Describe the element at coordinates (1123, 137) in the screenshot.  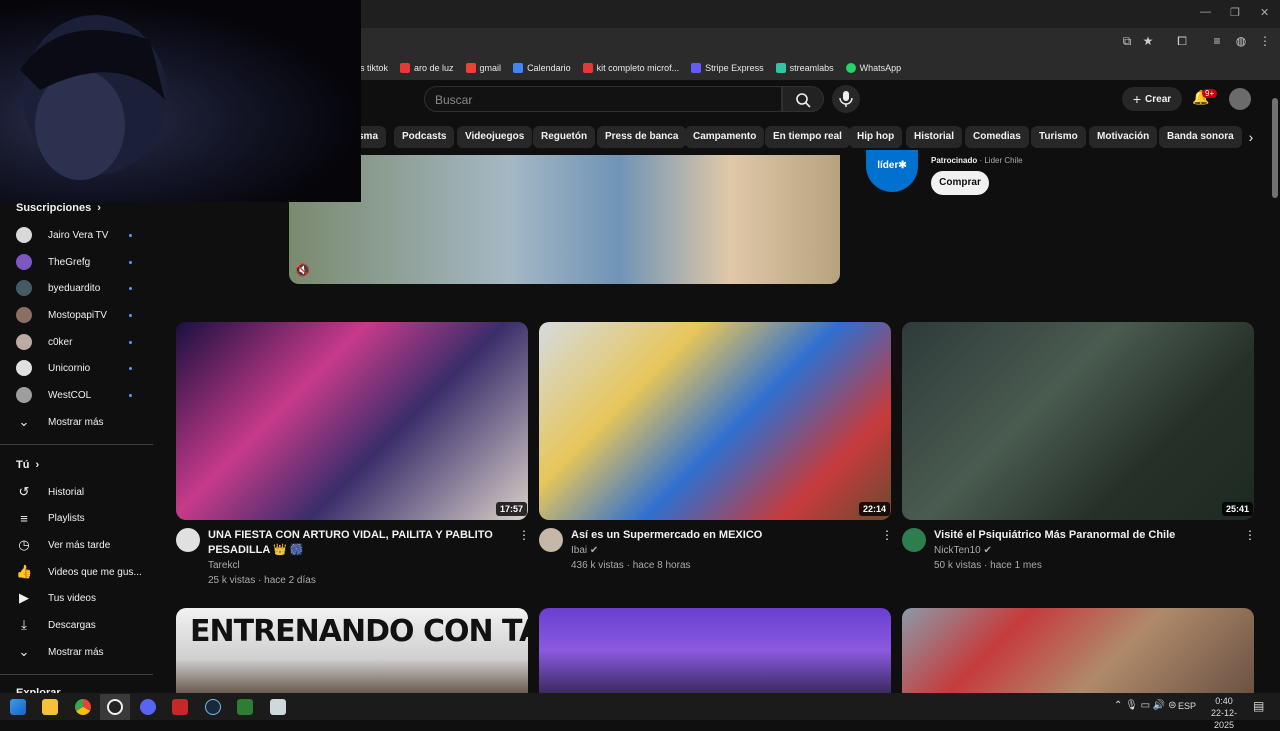
I see `chip: Motivación` at that location.